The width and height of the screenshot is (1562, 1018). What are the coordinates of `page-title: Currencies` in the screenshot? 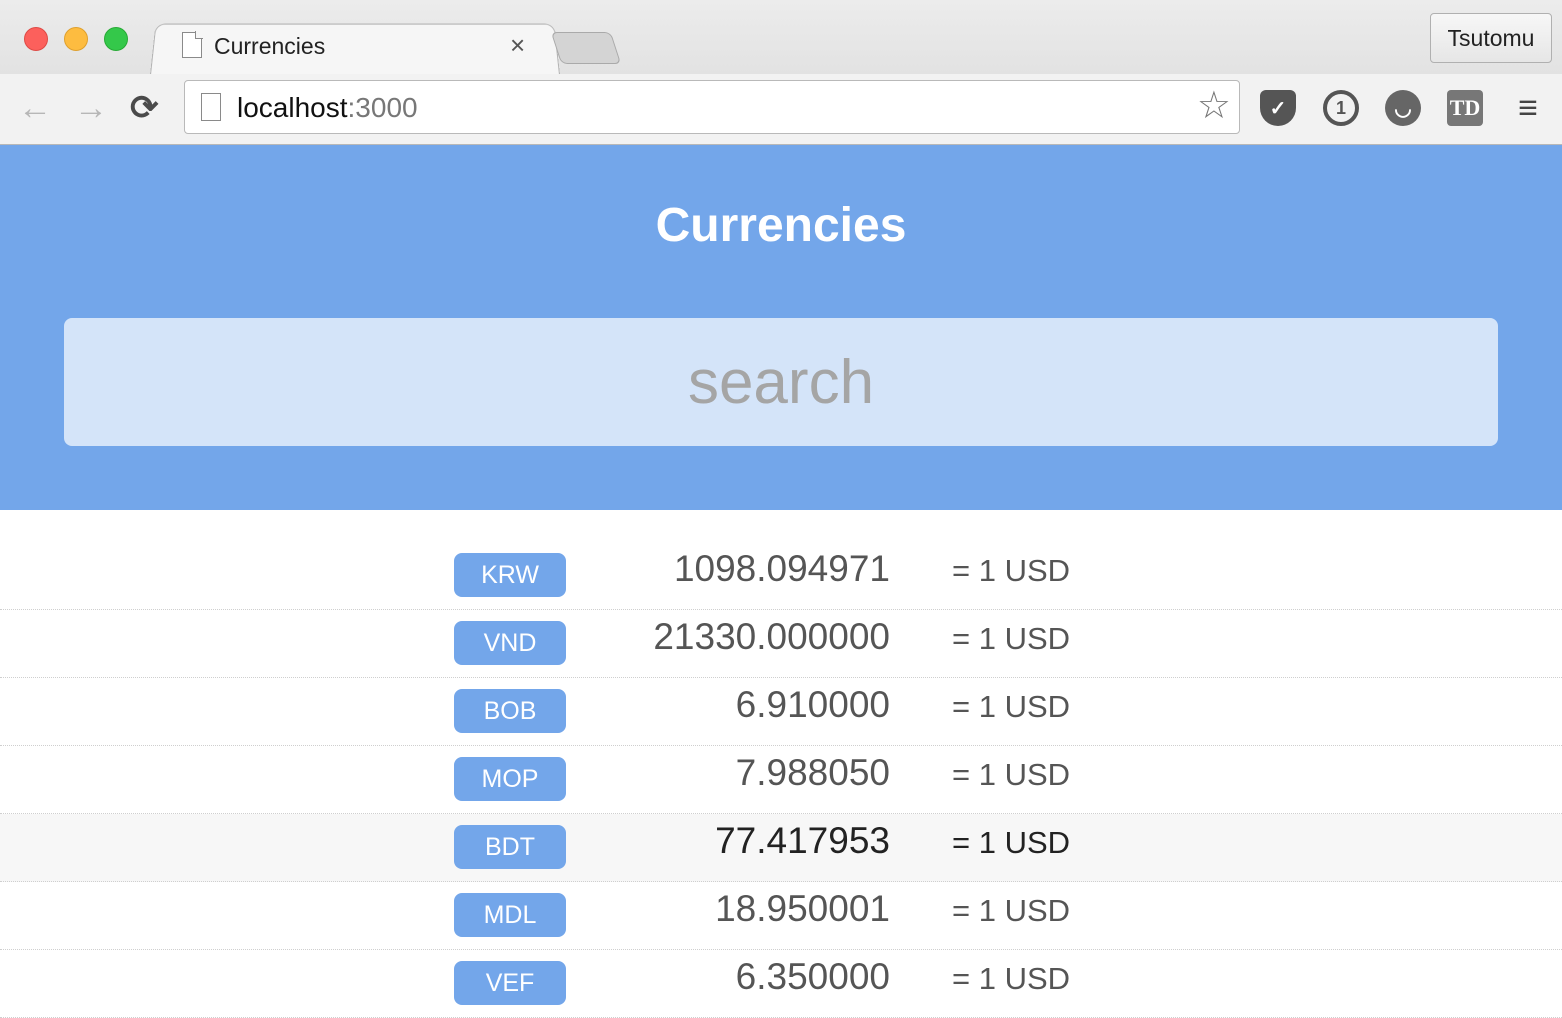 It's located at (781, 225).